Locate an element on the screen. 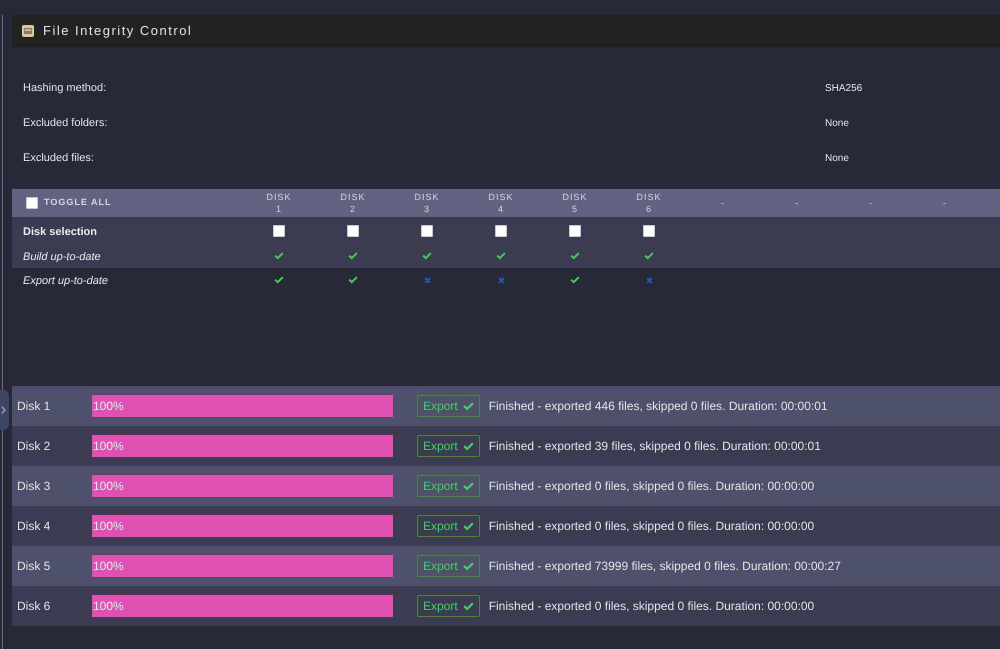  disk-label: Disk 2 is located at coordinates (33, 446).